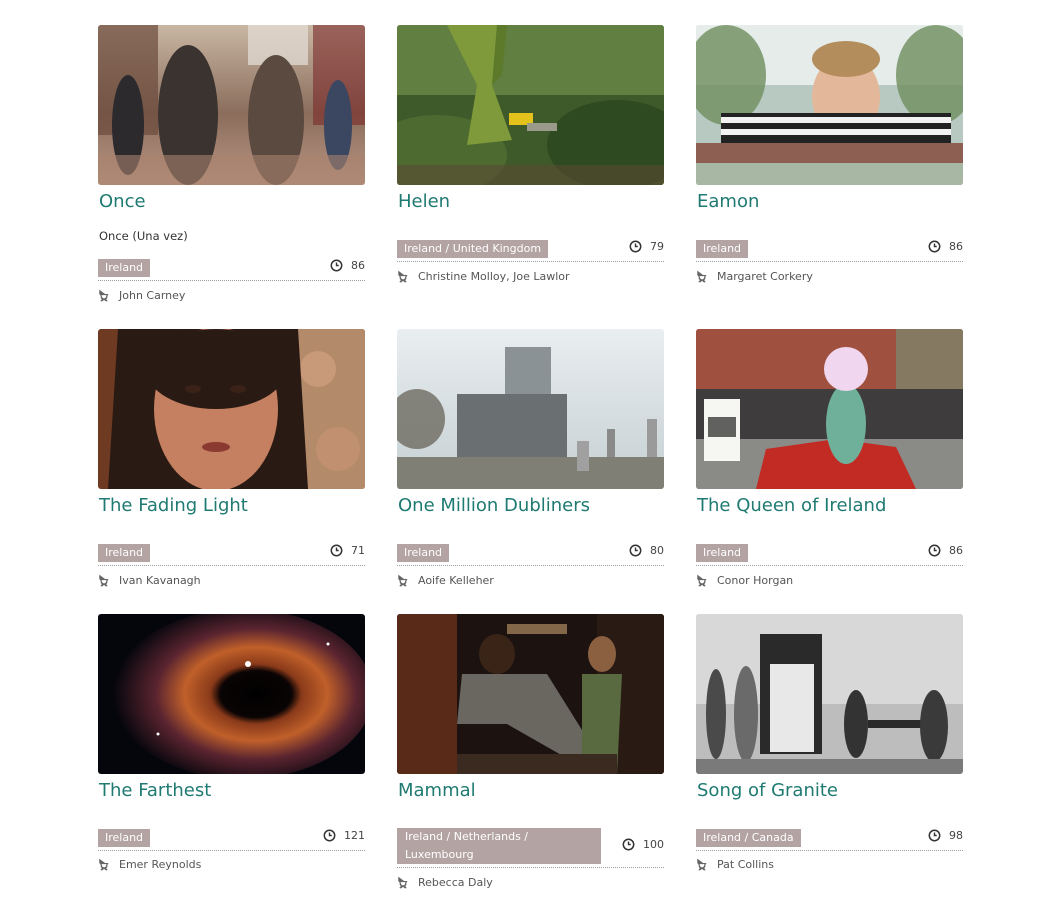 The height and width of the screenshot is (911, 1061). I want to click on country-badge: Ireland / Canada, so click(748, 838).